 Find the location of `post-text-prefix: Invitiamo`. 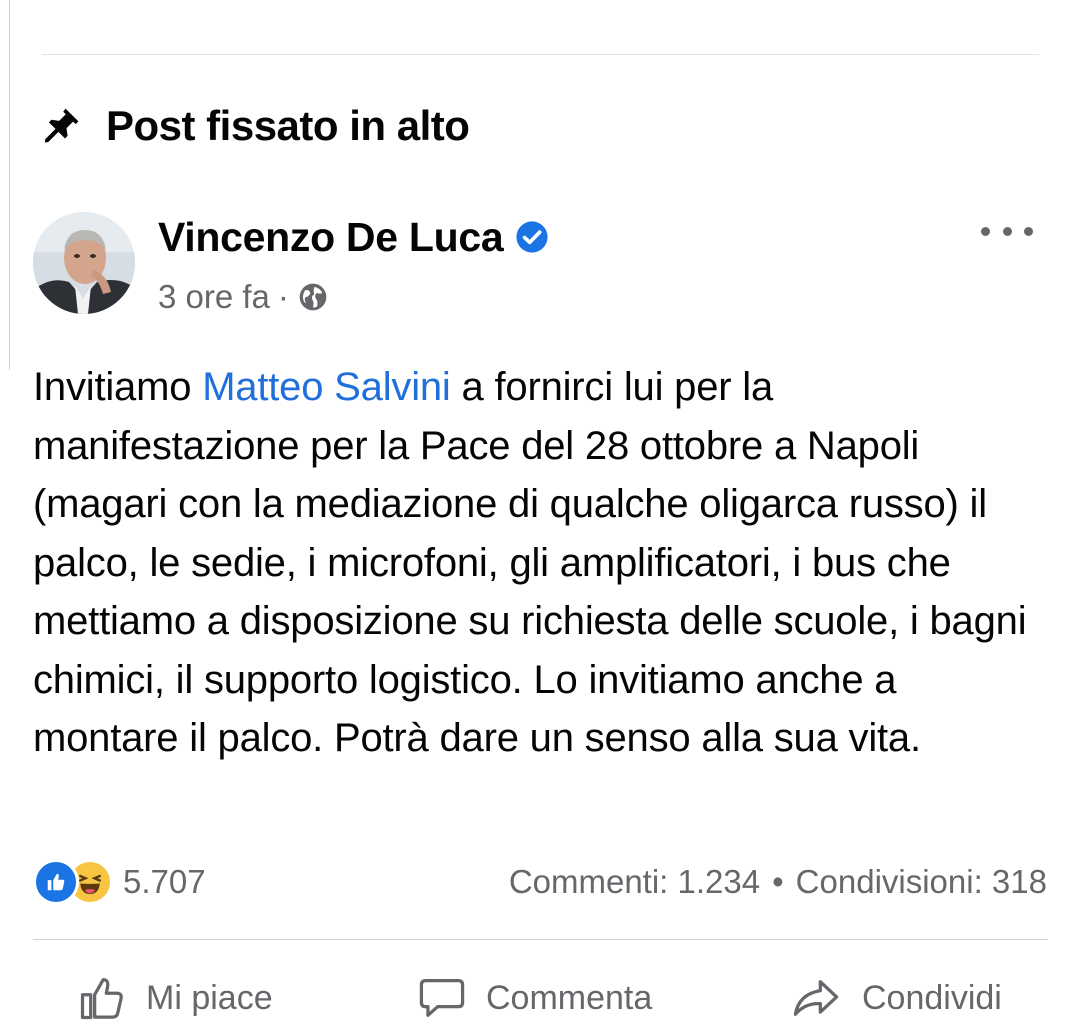

post-text-prefix: Invitiamo is located at coordinates (118, 387).